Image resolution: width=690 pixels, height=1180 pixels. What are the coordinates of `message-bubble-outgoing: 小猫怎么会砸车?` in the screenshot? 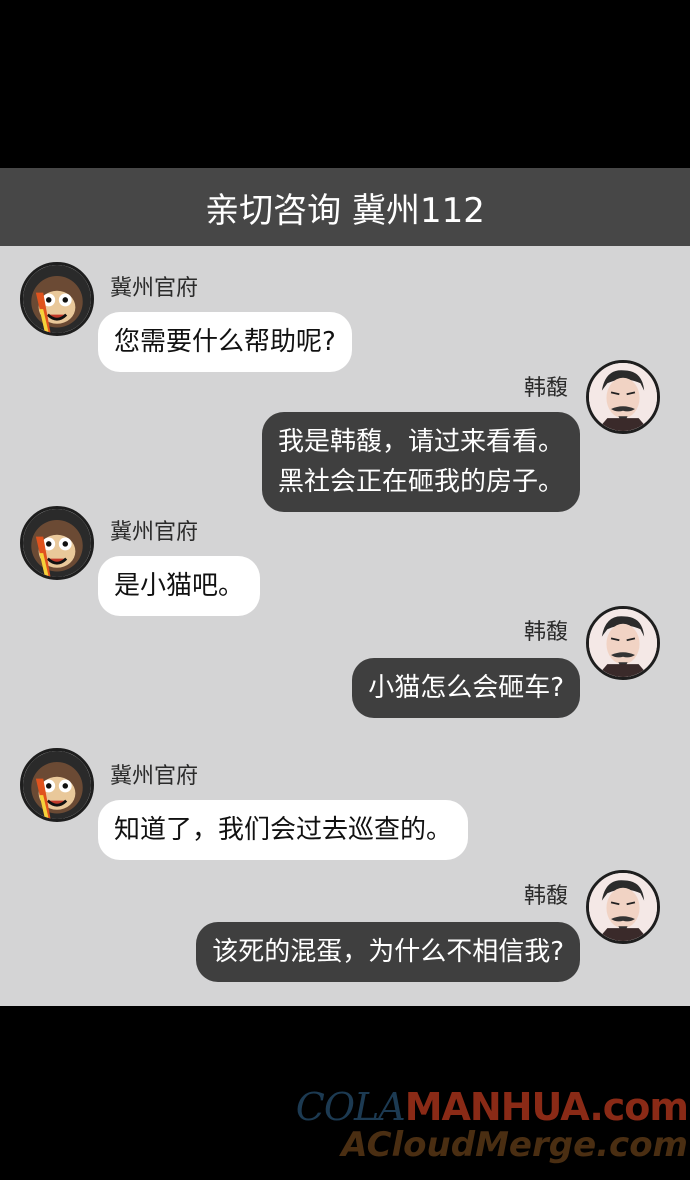 It's located at (466, 688).